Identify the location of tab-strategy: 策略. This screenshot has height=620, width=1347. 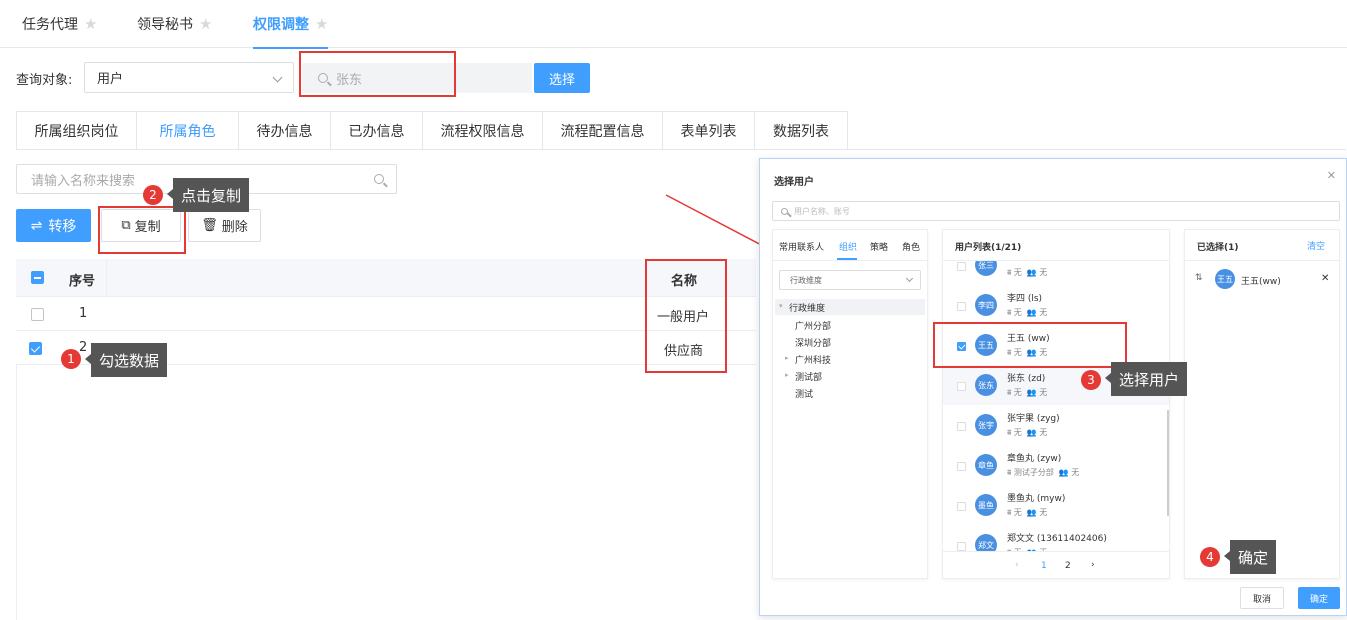
(879, 246).